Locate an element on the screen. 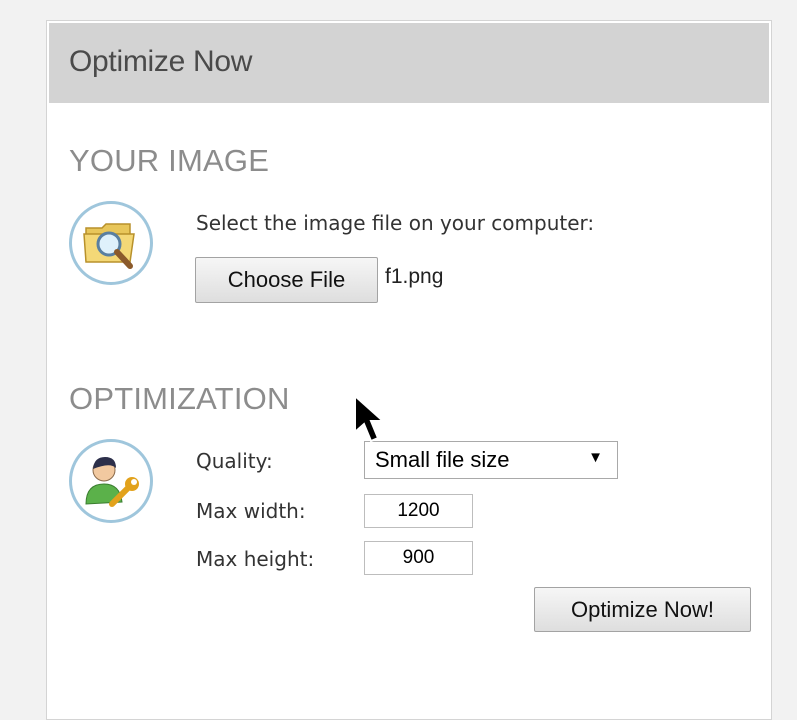  max-height-input is located at coordinates (418, 558).